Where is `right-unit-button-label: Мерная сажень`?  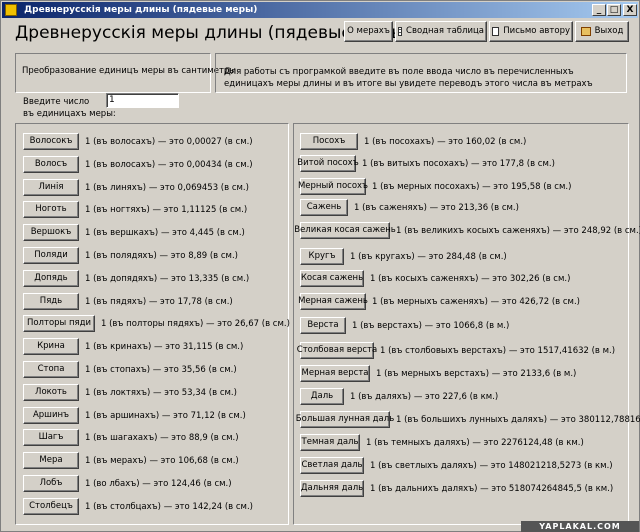 right-unit-button-label: Мерная сажень is located at coordinates (333, 300).